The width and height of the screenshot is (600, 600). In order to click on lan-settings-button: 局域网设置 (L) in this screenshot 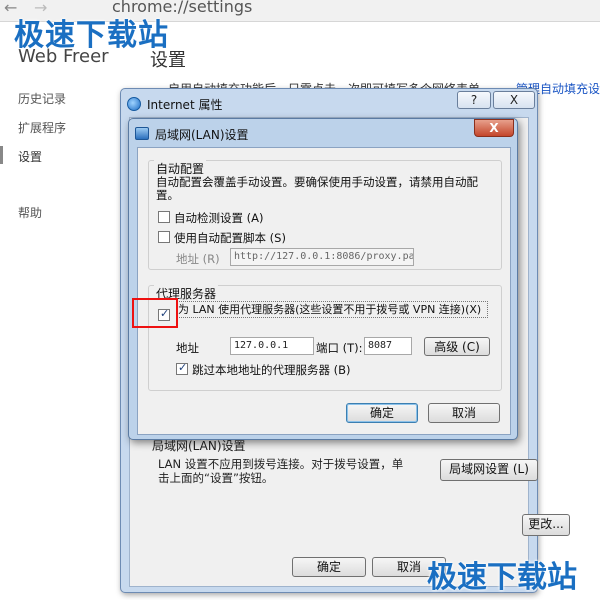, I will do `click(489, 470)`.